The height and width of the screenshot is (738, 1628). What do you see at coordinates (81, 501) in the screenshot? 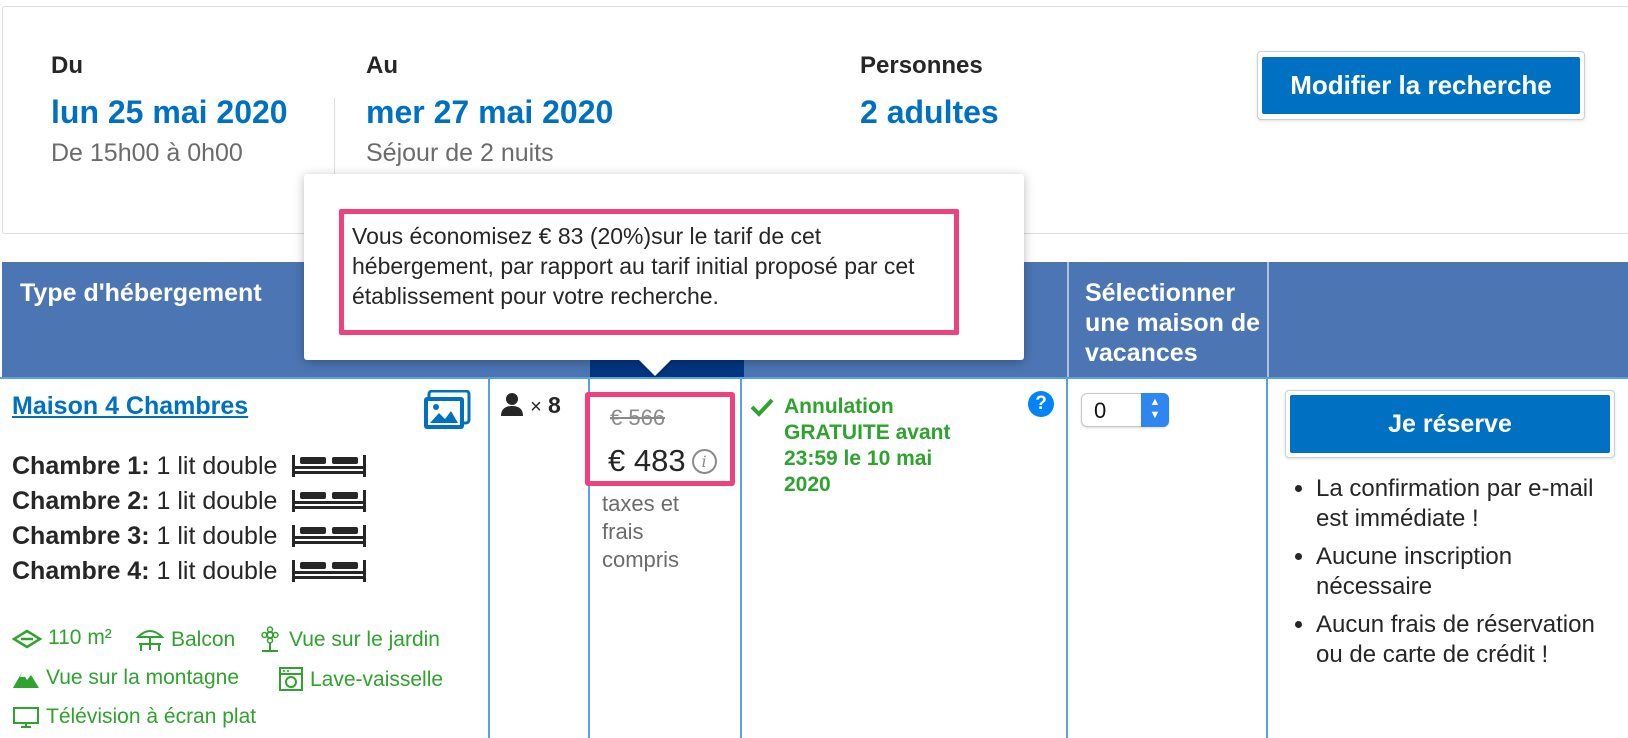
I see `bedroom-2-label: Chambre 2:` at bounding box center [81, 501].